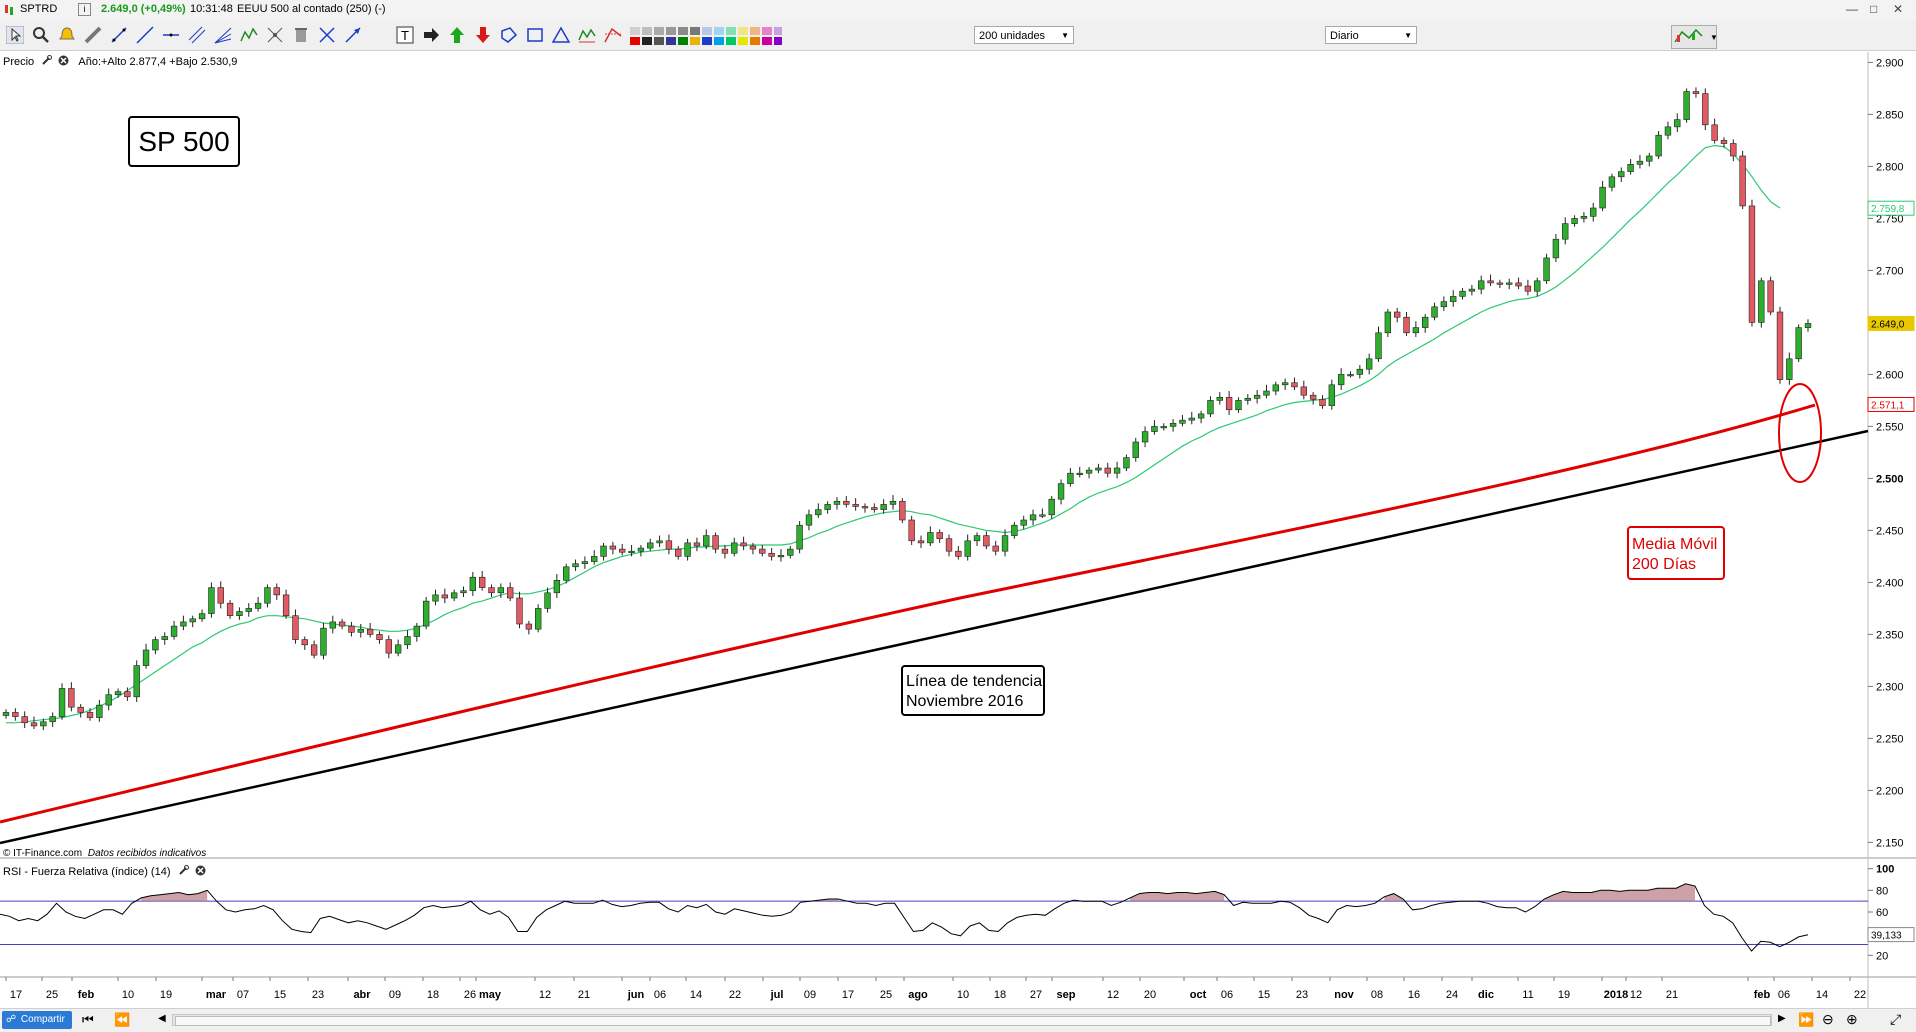  Describe the element at coordinates (1344, 36) in the screenshot. I see `period-select-value: Diario` at that location.